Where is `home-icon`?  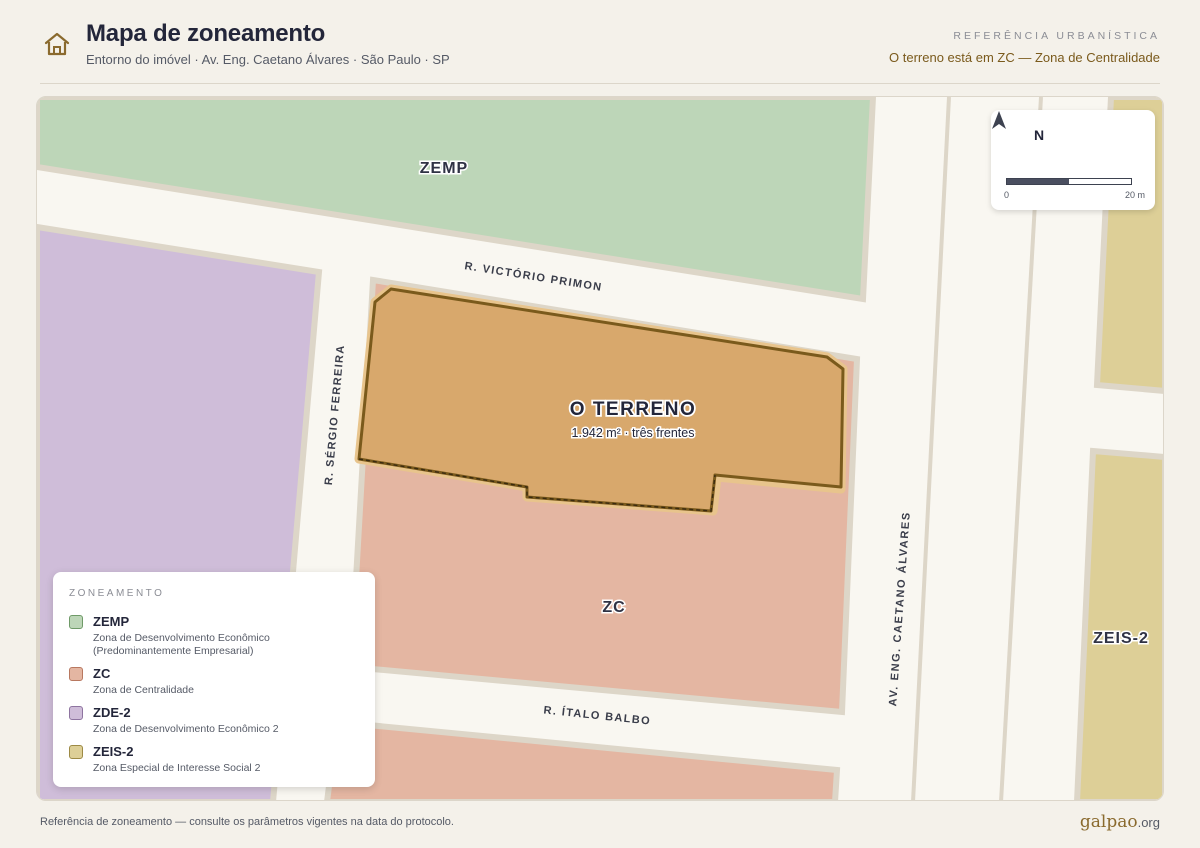 home-icon is located at coordinates (57, 44).